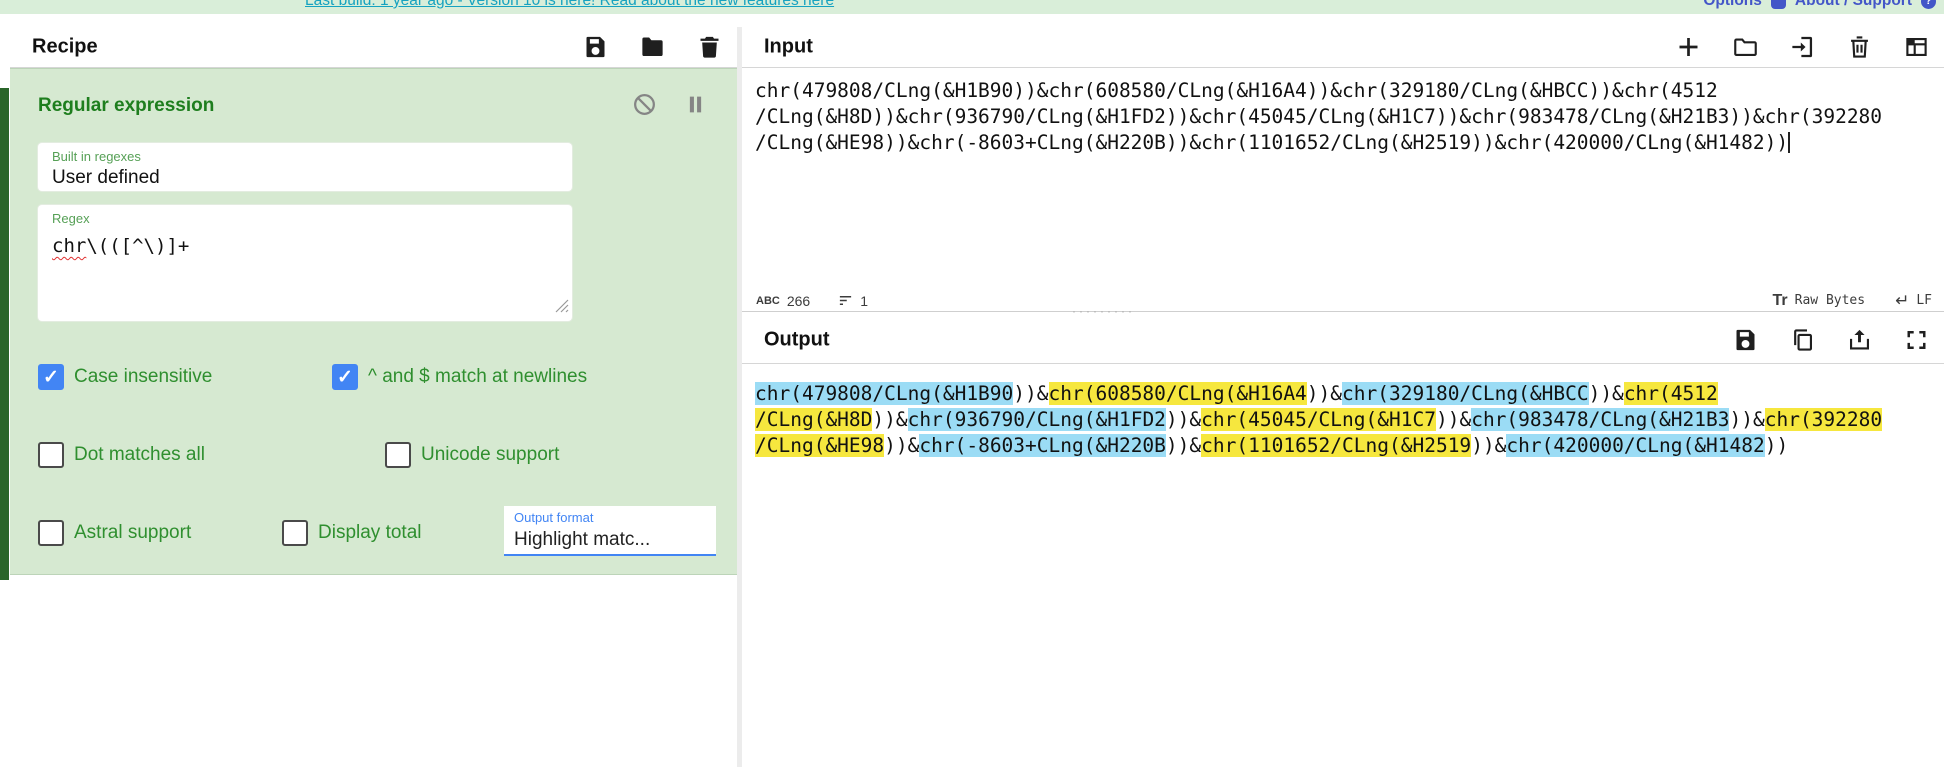 Image resolution: width=1944 pixels, height=767 pixels. What do you see at coordinates (709, 47) in the screenshot?
I see `clear-recipe-trash-icon` at bounding box center [709, 47].